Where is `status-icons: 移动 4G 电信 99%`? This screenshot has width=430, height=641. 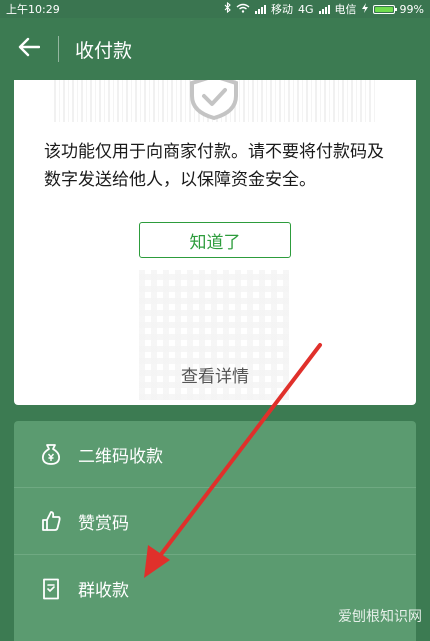 status-icons: 移动 4G 电信 99% is located at coordinates (324, 9).